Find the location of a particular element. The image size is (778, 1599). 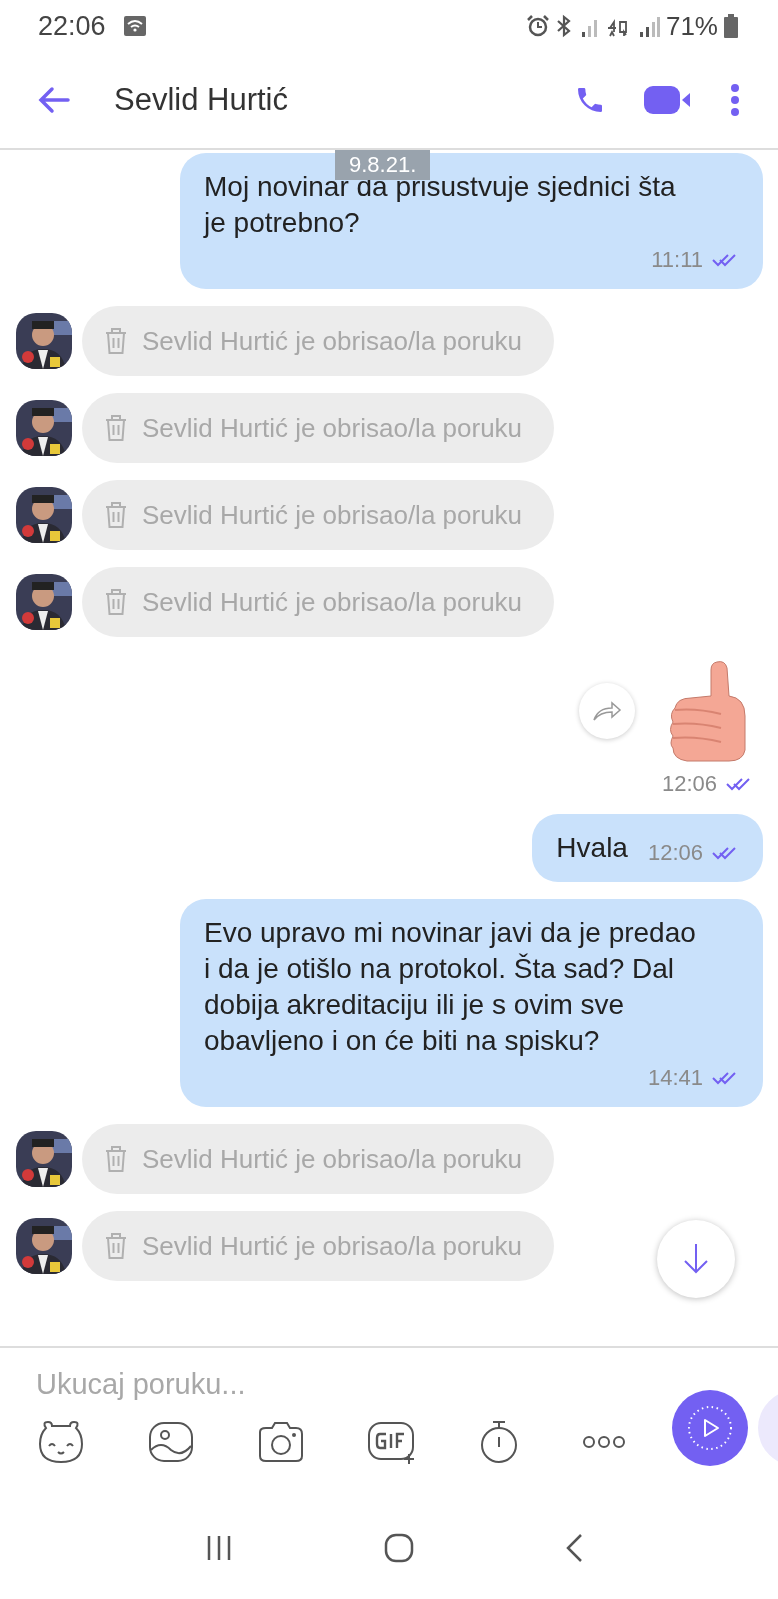

clock-time: 22:06 is located at coordinates (72, 26).